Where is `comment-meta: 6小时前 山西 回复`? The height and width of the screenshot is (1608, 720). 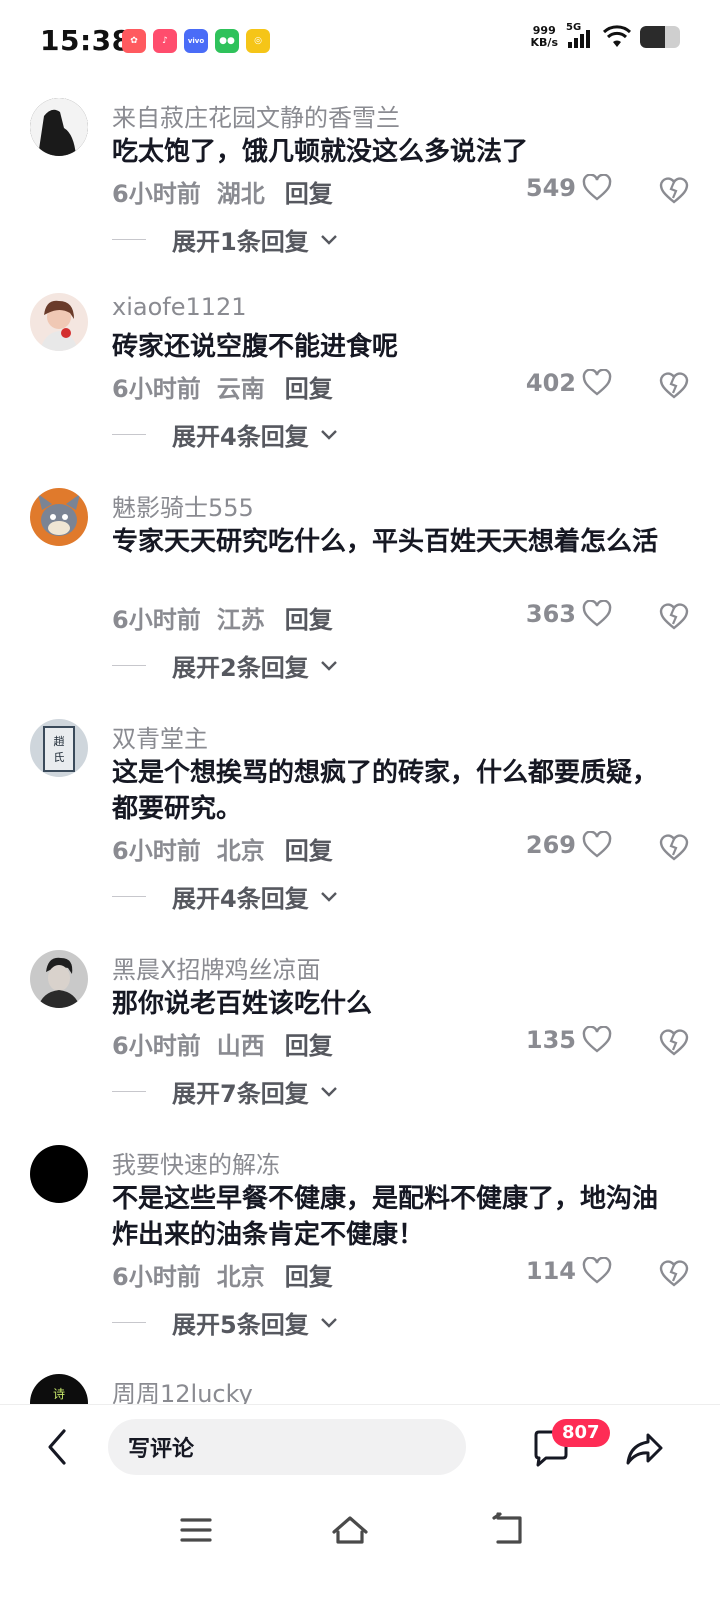
comment-meta: 6小时前 山西 回复 is located at coordinates (222, 1043).